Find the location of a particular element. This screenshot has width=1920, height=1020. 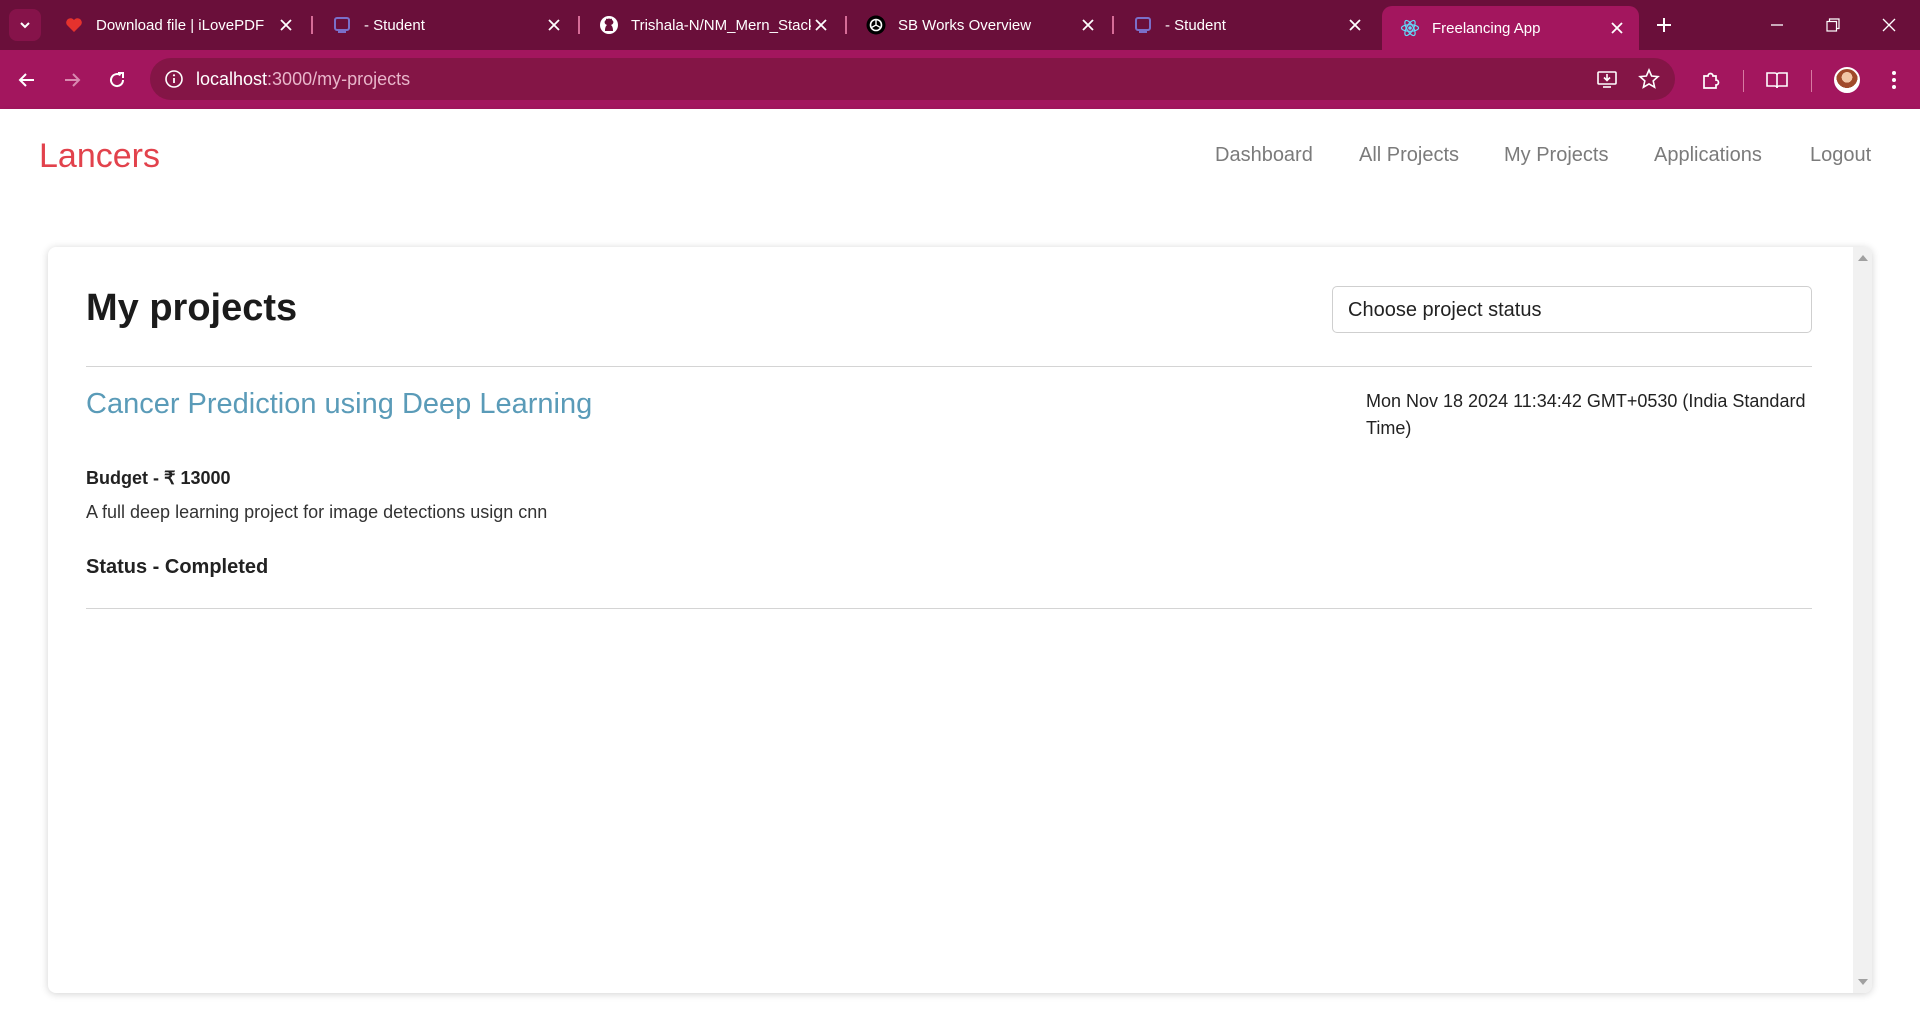

reload-icon is located at coordinates (117, 80).